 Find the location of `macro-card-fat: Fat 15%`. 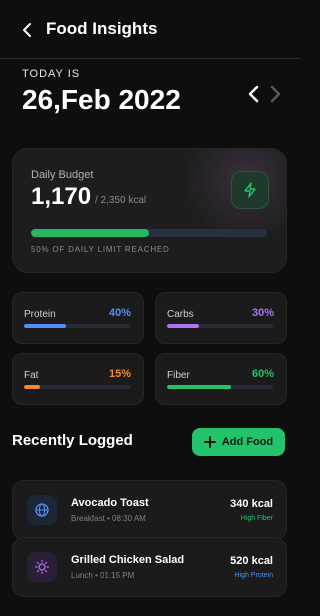

macro-card-fat: Fat 15% is located at coordinates (78, 379).